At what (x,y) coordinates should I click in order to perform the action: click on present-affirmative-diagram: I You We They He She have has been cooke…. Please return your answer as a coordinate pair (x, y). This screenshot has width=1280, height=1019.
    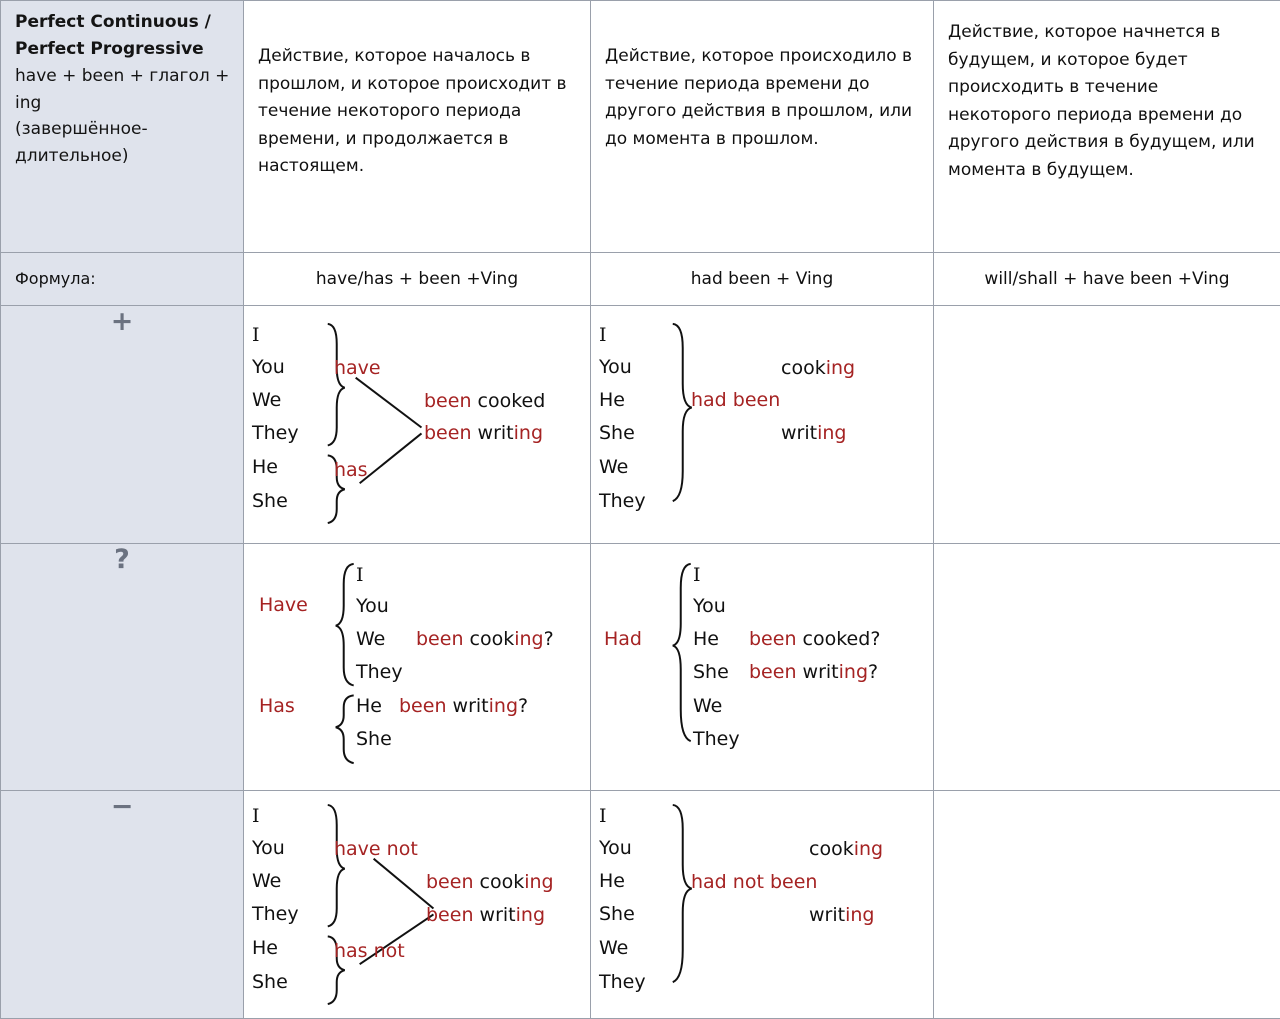
    Looking at the image, I should click on (417, 424).